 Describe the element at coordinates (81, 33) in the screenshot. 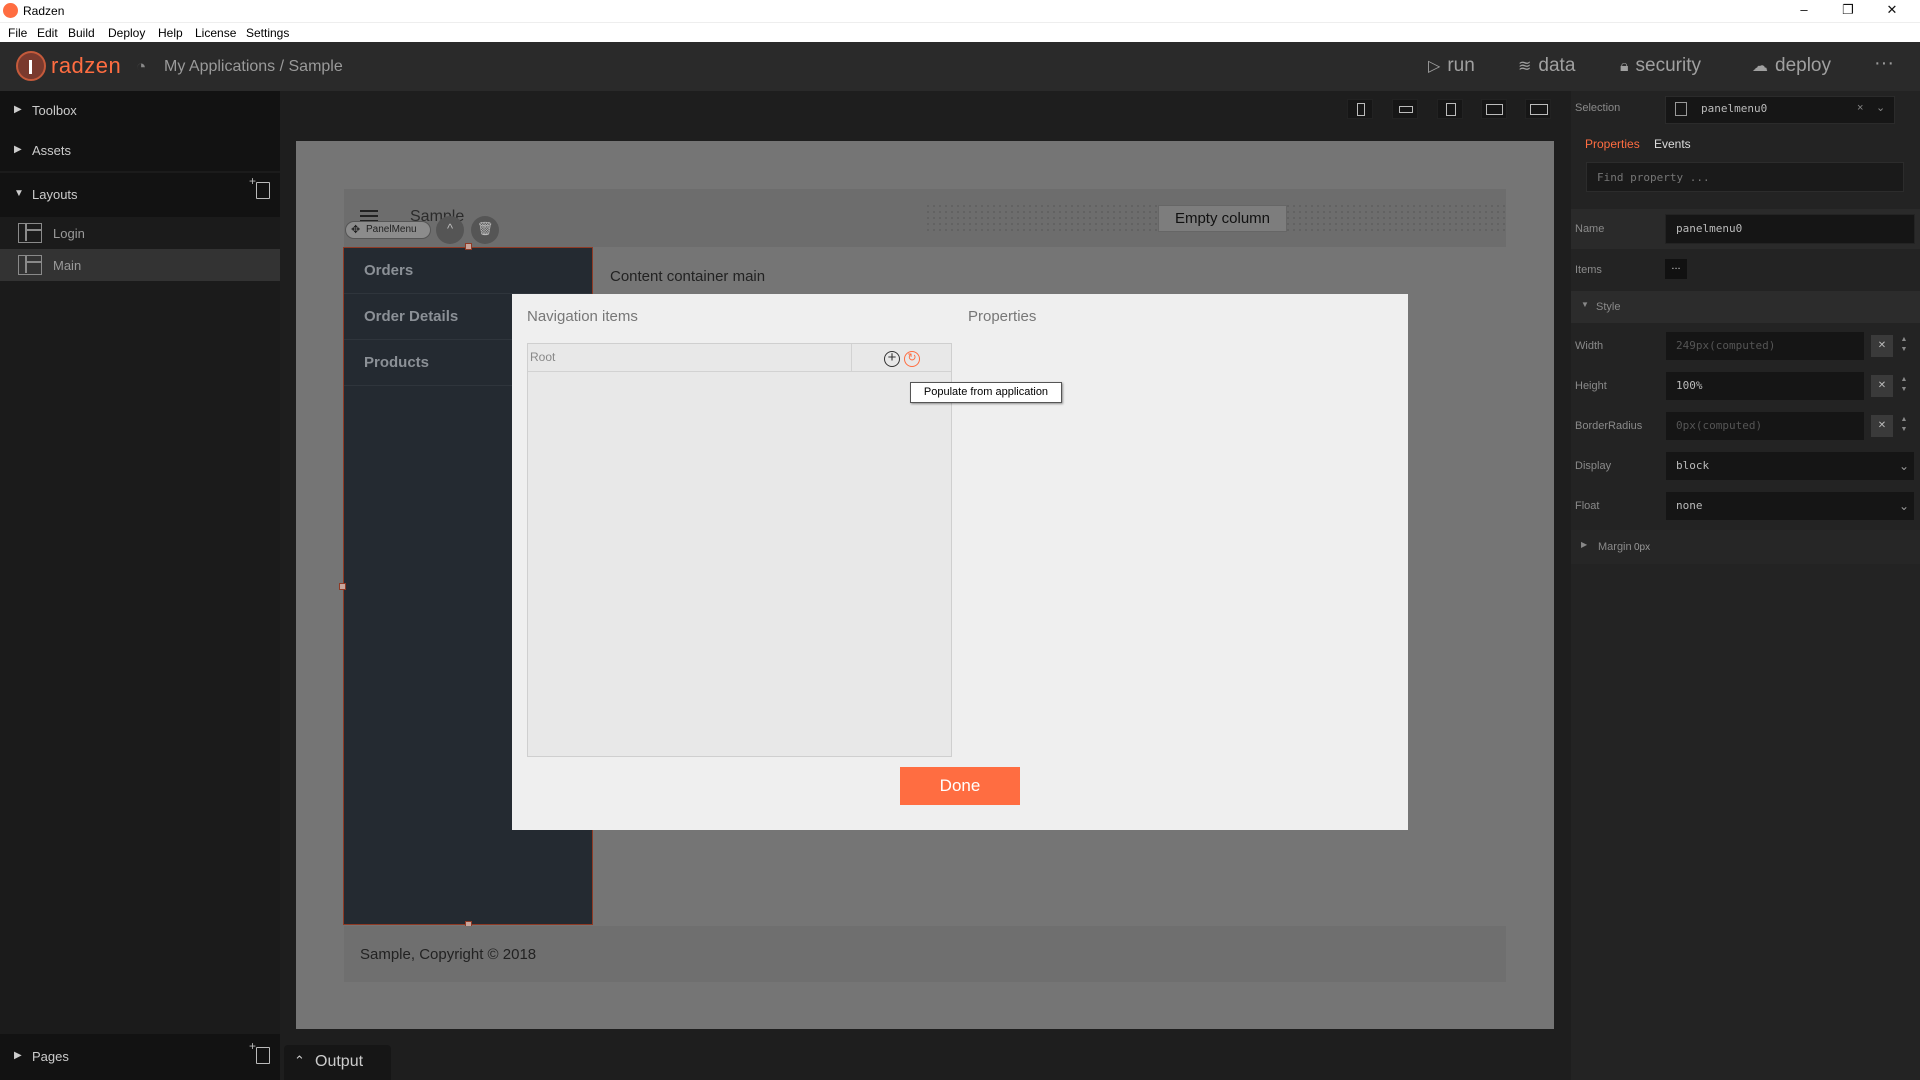

I see `menu-build: Build` at that location.